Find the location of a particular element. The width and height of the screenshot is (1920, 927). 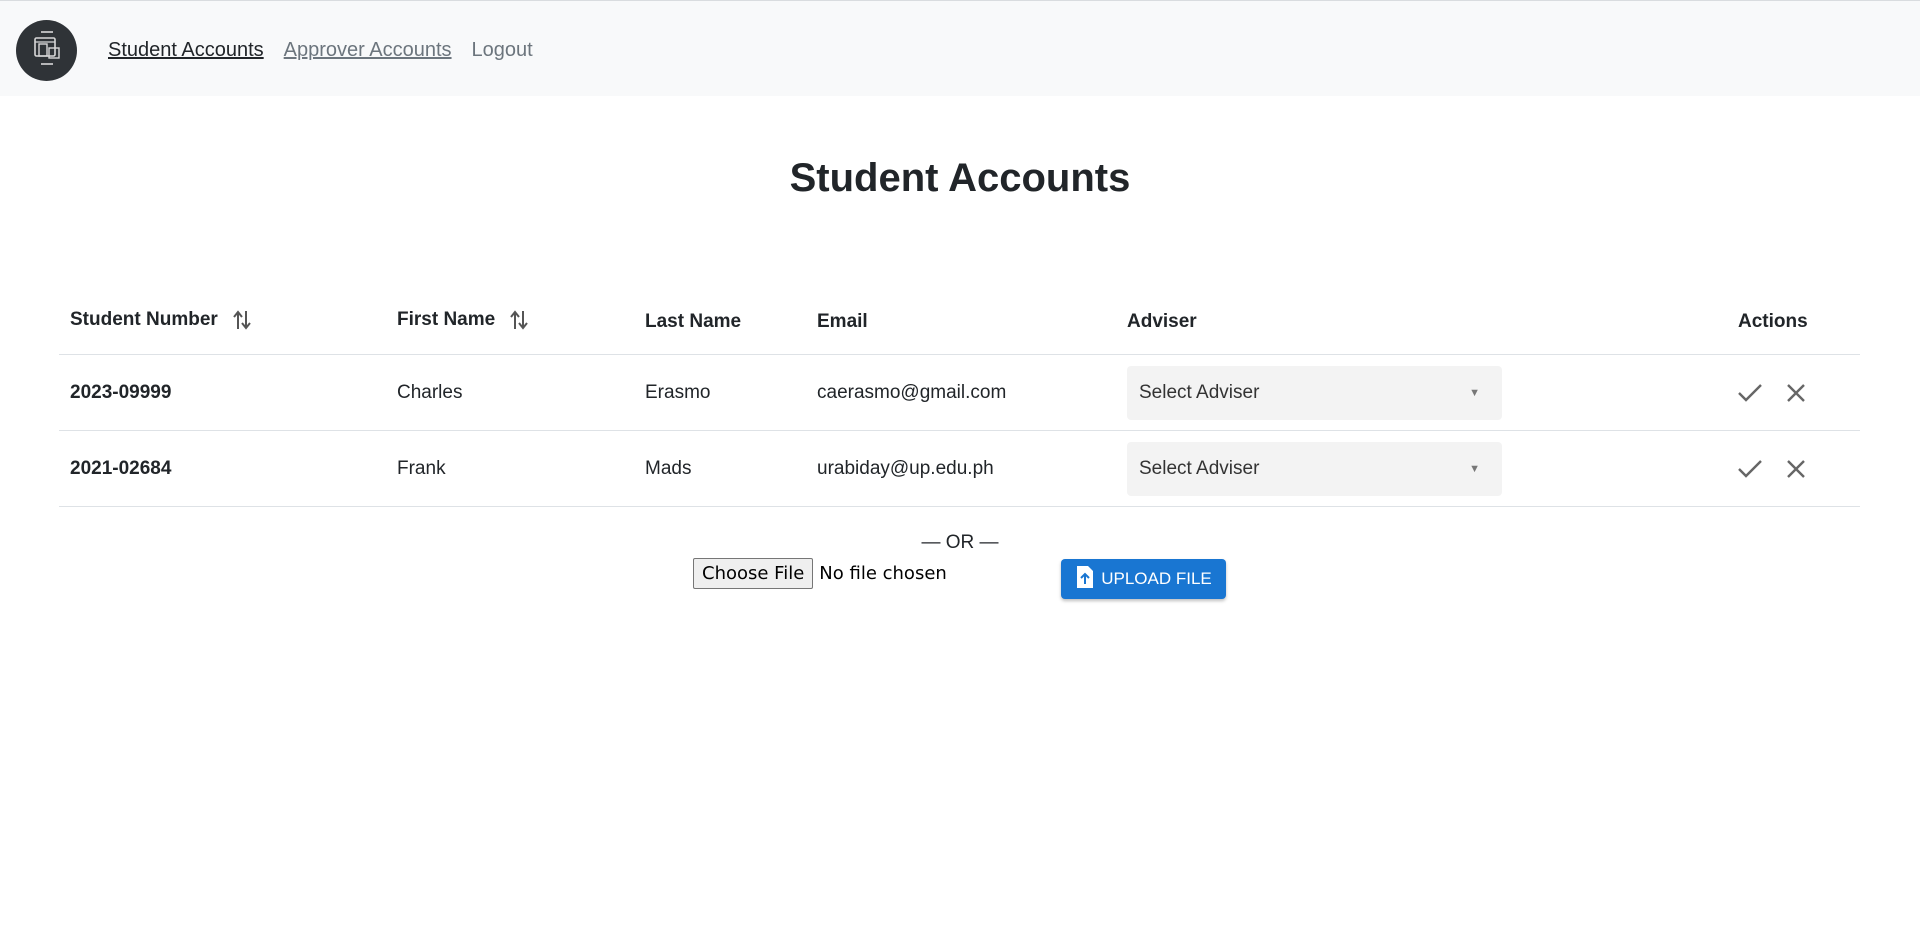

first-name-cell: Charles is located at coordinates (430, 392).